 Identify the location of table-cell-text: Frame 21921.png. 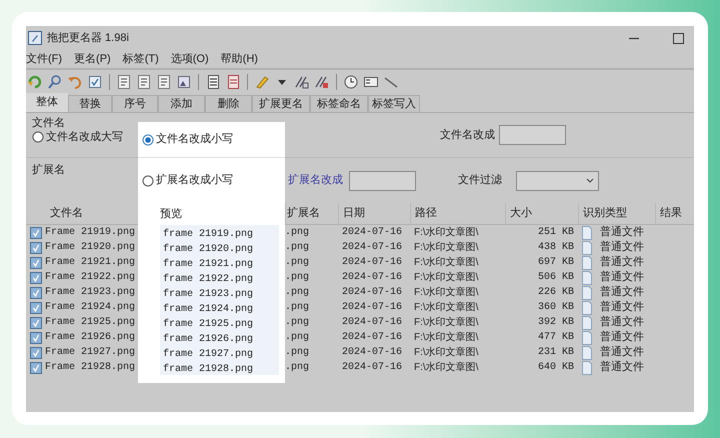
(90, 263).